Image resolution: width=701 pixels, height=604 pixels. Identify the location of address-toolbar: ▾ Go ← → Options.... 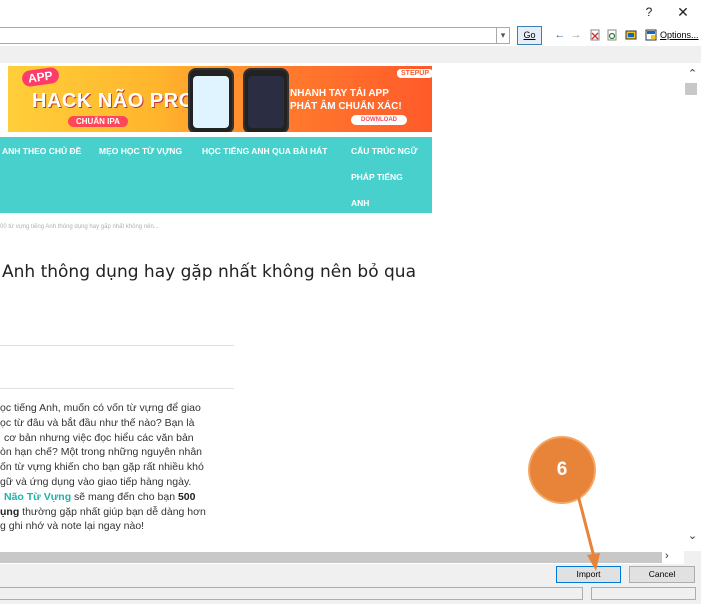
(350, 35).